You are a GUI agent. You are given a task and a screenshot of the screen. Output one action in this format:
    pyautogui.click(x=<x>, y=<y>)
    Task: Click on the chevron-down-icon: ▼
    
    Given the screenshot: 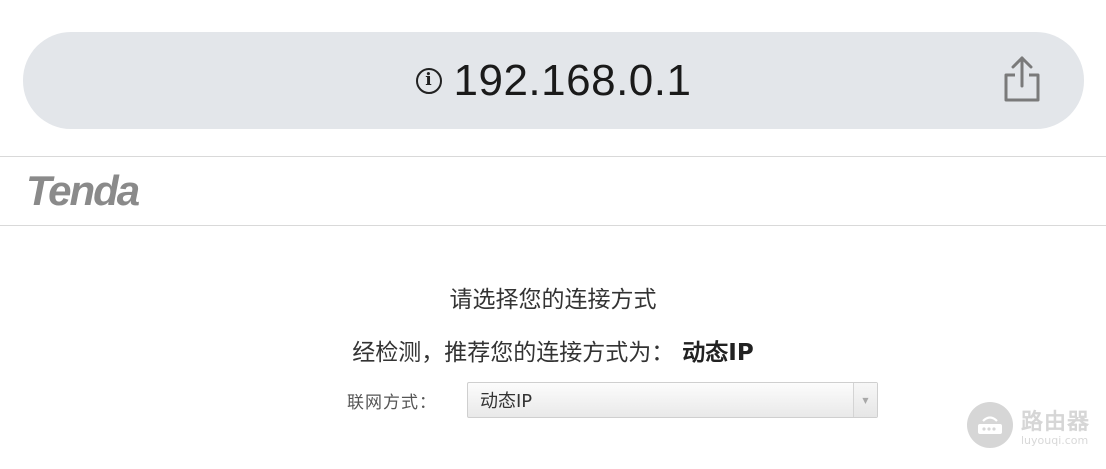 What is the action you would take?
    pyautogui.click(x=865, y=400)
    